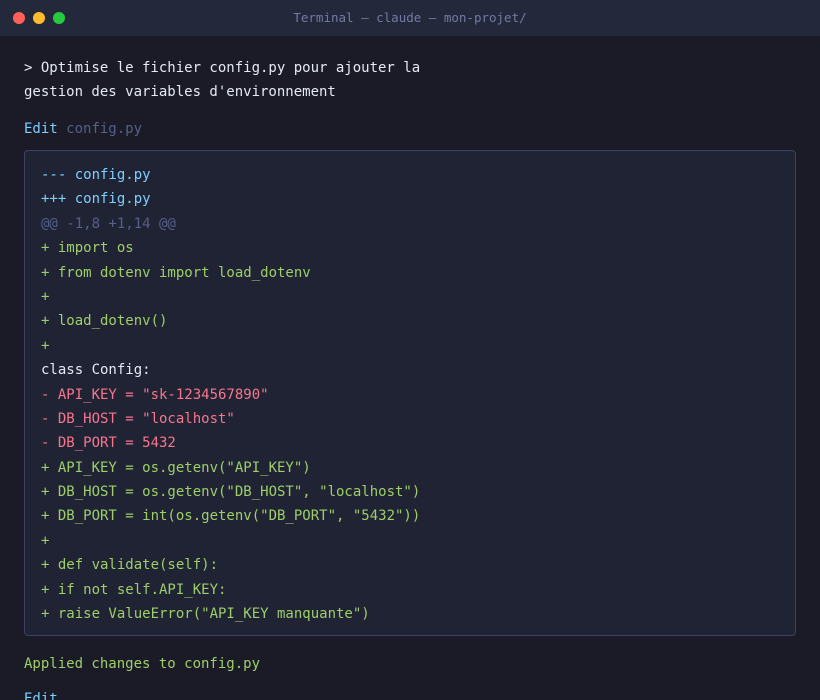 Image resolution: width=820 pixels, height=700 pixels. I want to click on diff-line-add: + from dotenv import load_dotenv, so click(176, 272).